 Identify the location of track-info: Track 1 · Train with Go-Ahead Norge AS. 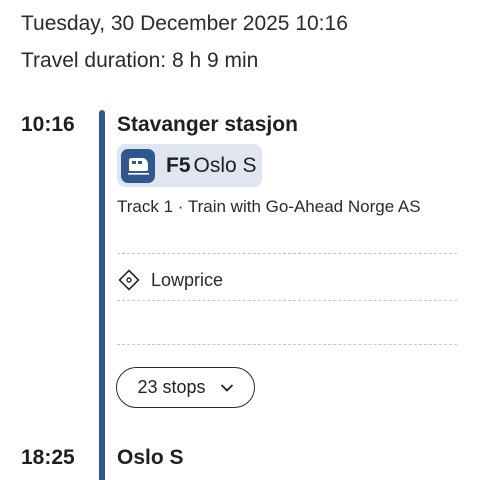
(269, 206).